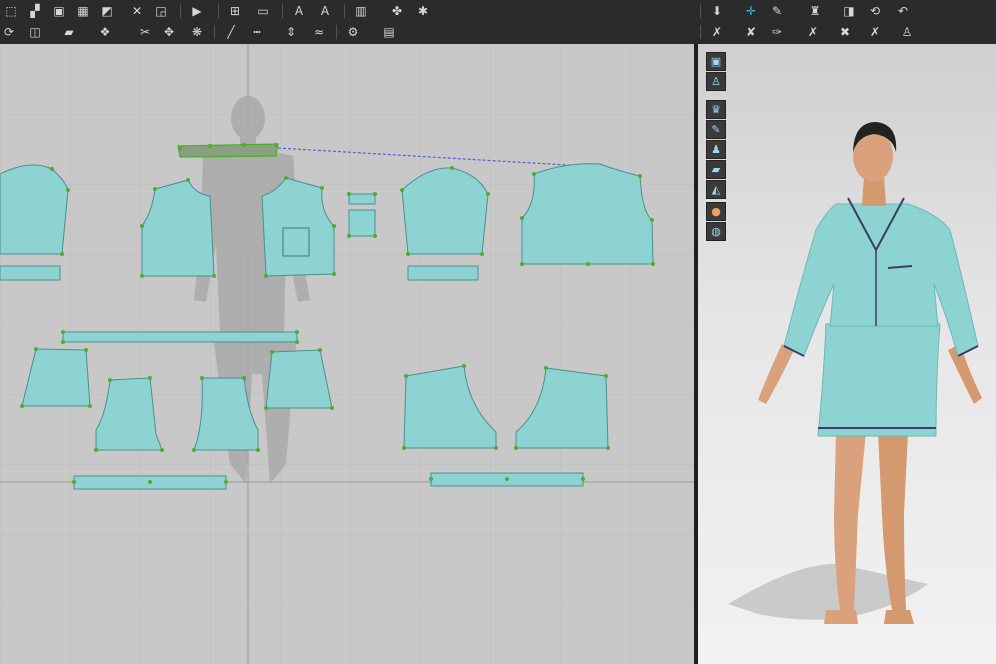 The height and width of the screenshot is (664, 996). What do you see at coordinates (105, 32) in the screenshot?
I see `piece-icon: ❖` at bounding box center [105, 32].